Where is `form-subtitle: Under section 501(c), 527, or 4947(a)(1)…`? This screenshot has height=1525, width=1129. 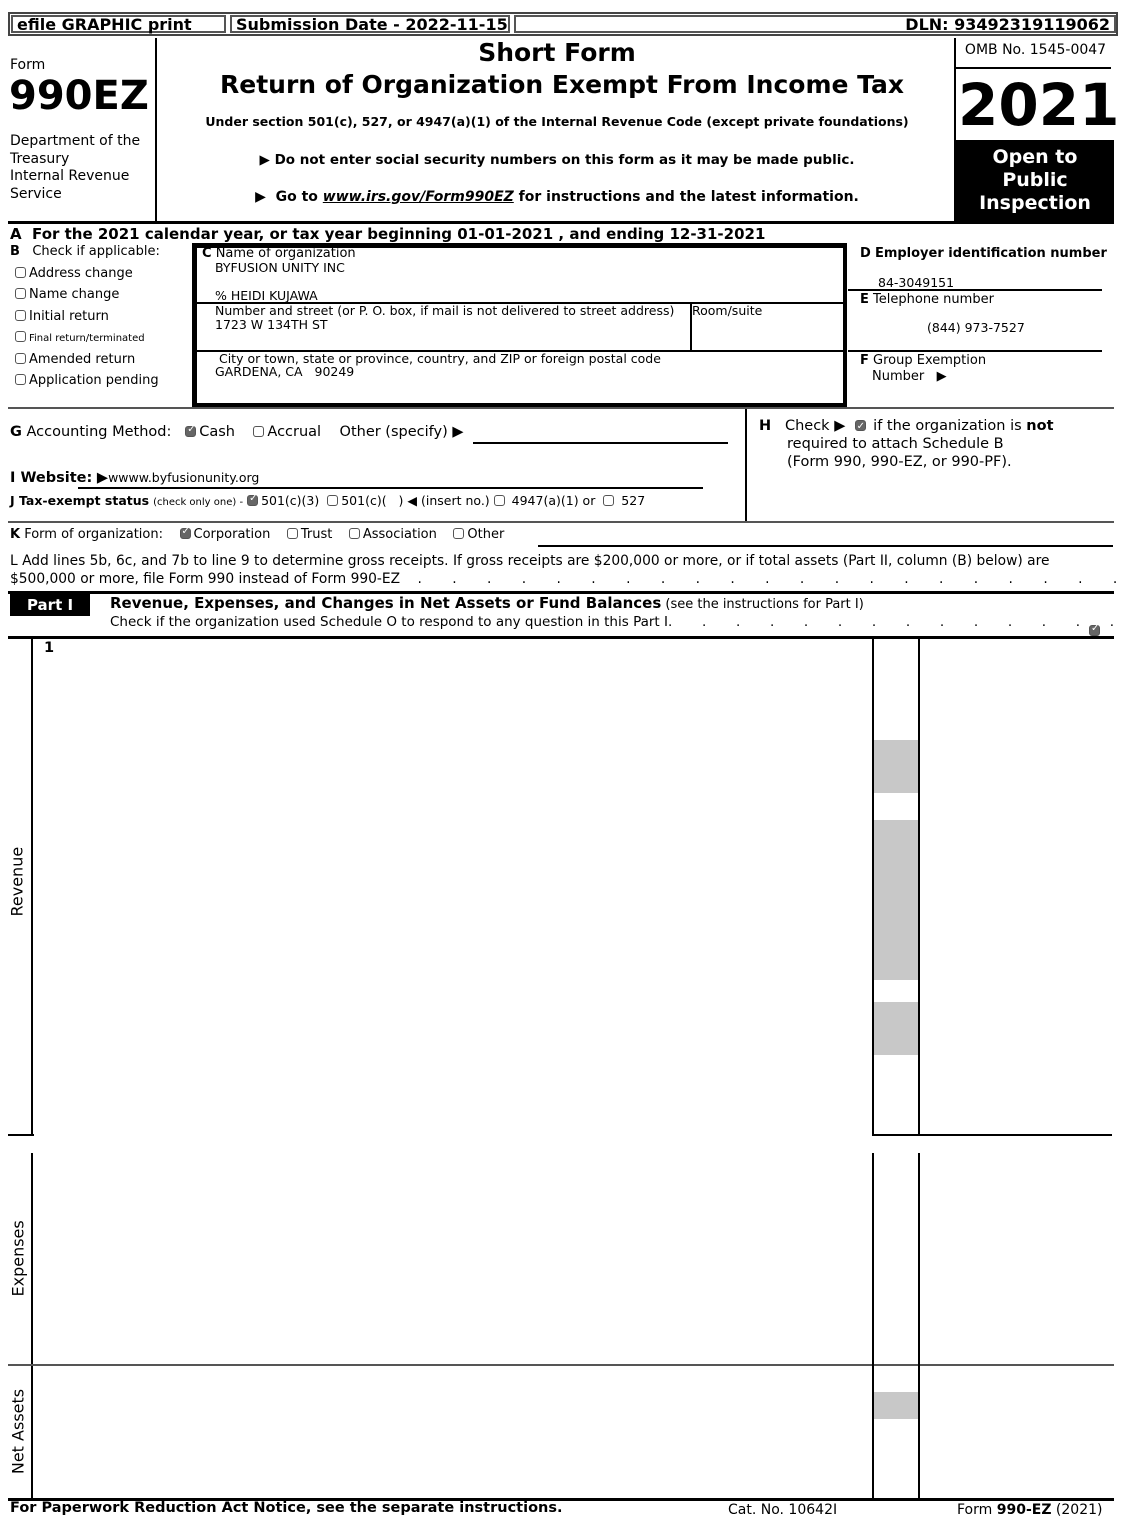
form-subtitle: Under section 501(c), 527, or 4947(a)(1)… is located at coordinates (557, 121).